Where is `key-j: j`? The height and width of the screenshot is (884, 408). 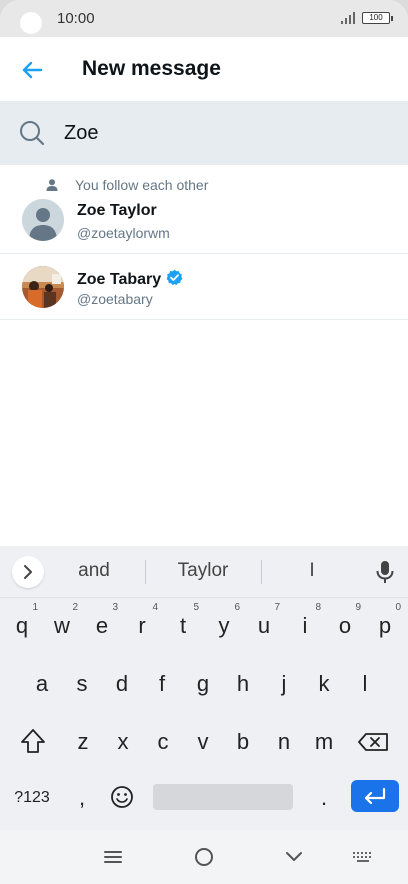
key-j: j is located at coordinates (284, 684).